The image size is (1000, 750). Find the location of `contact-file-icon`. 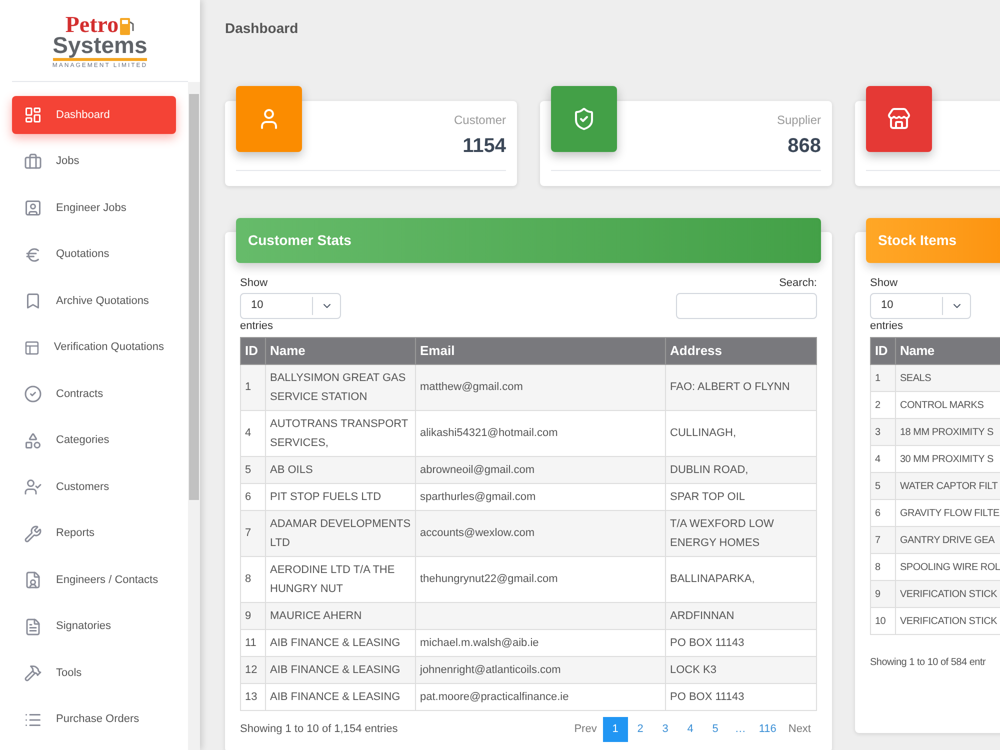

contact-file-icon is located at coordinates (33, 580).